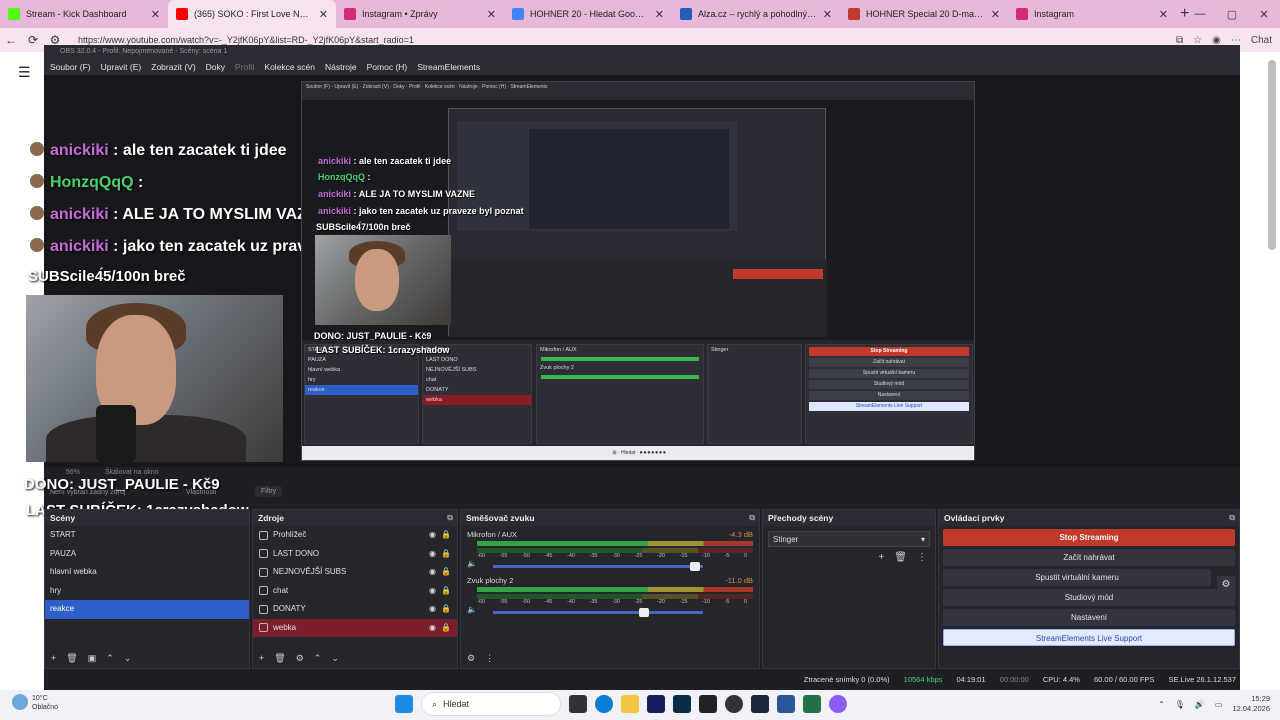  Describe the element at coordinates (1232, 14) in the screenshot. I see `maximize-button: ▢` at that location.